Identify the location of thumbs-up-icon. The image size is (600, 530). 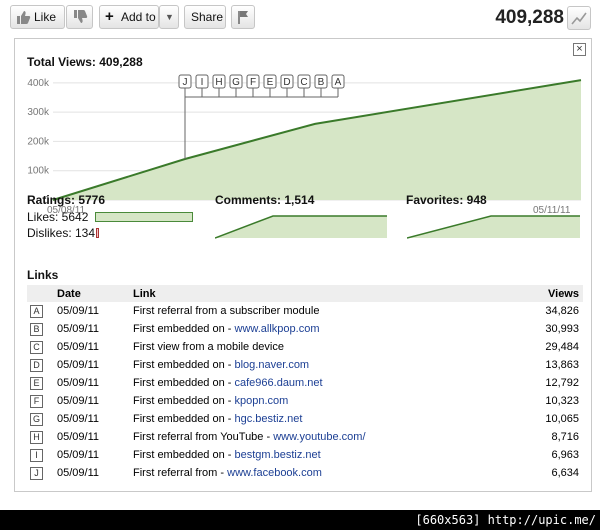
(24, 17).